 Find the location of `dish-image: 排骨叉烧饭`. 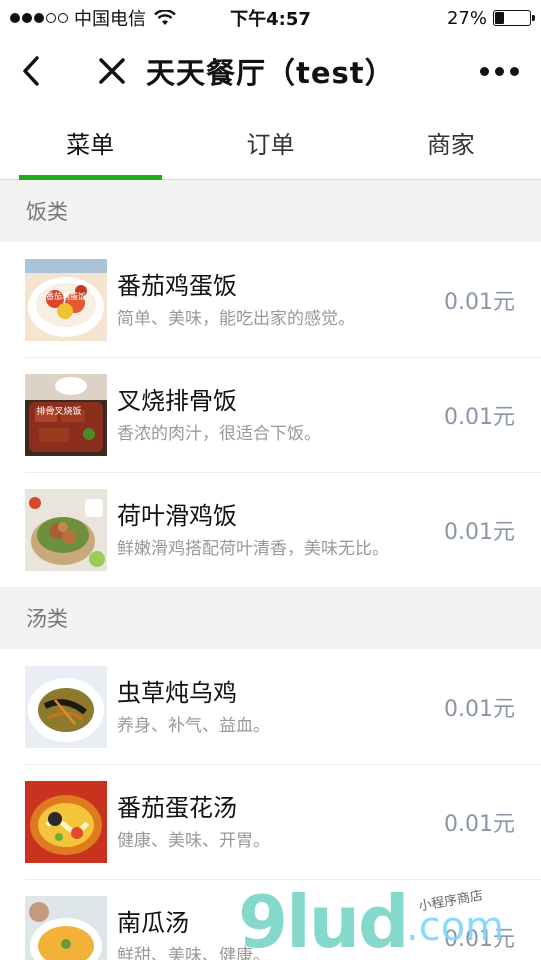

dish-image: 排骨叉烧饭 is located at coordinates (66, 414).